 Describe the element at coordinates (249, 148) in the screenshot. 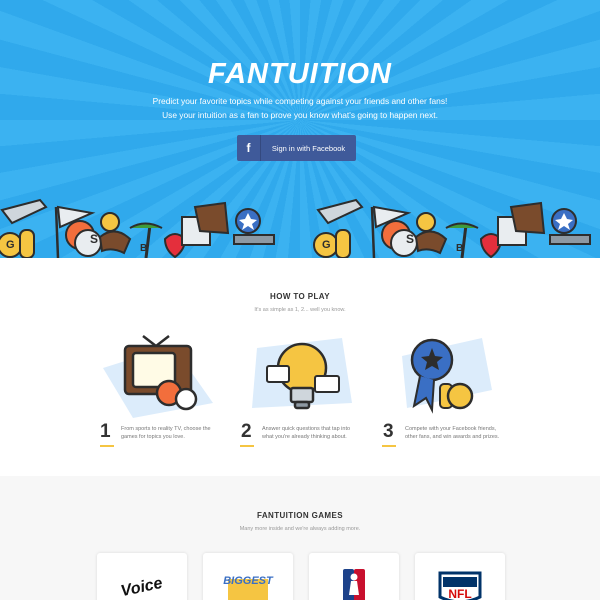

I see `facebook-icon: f` at that location.